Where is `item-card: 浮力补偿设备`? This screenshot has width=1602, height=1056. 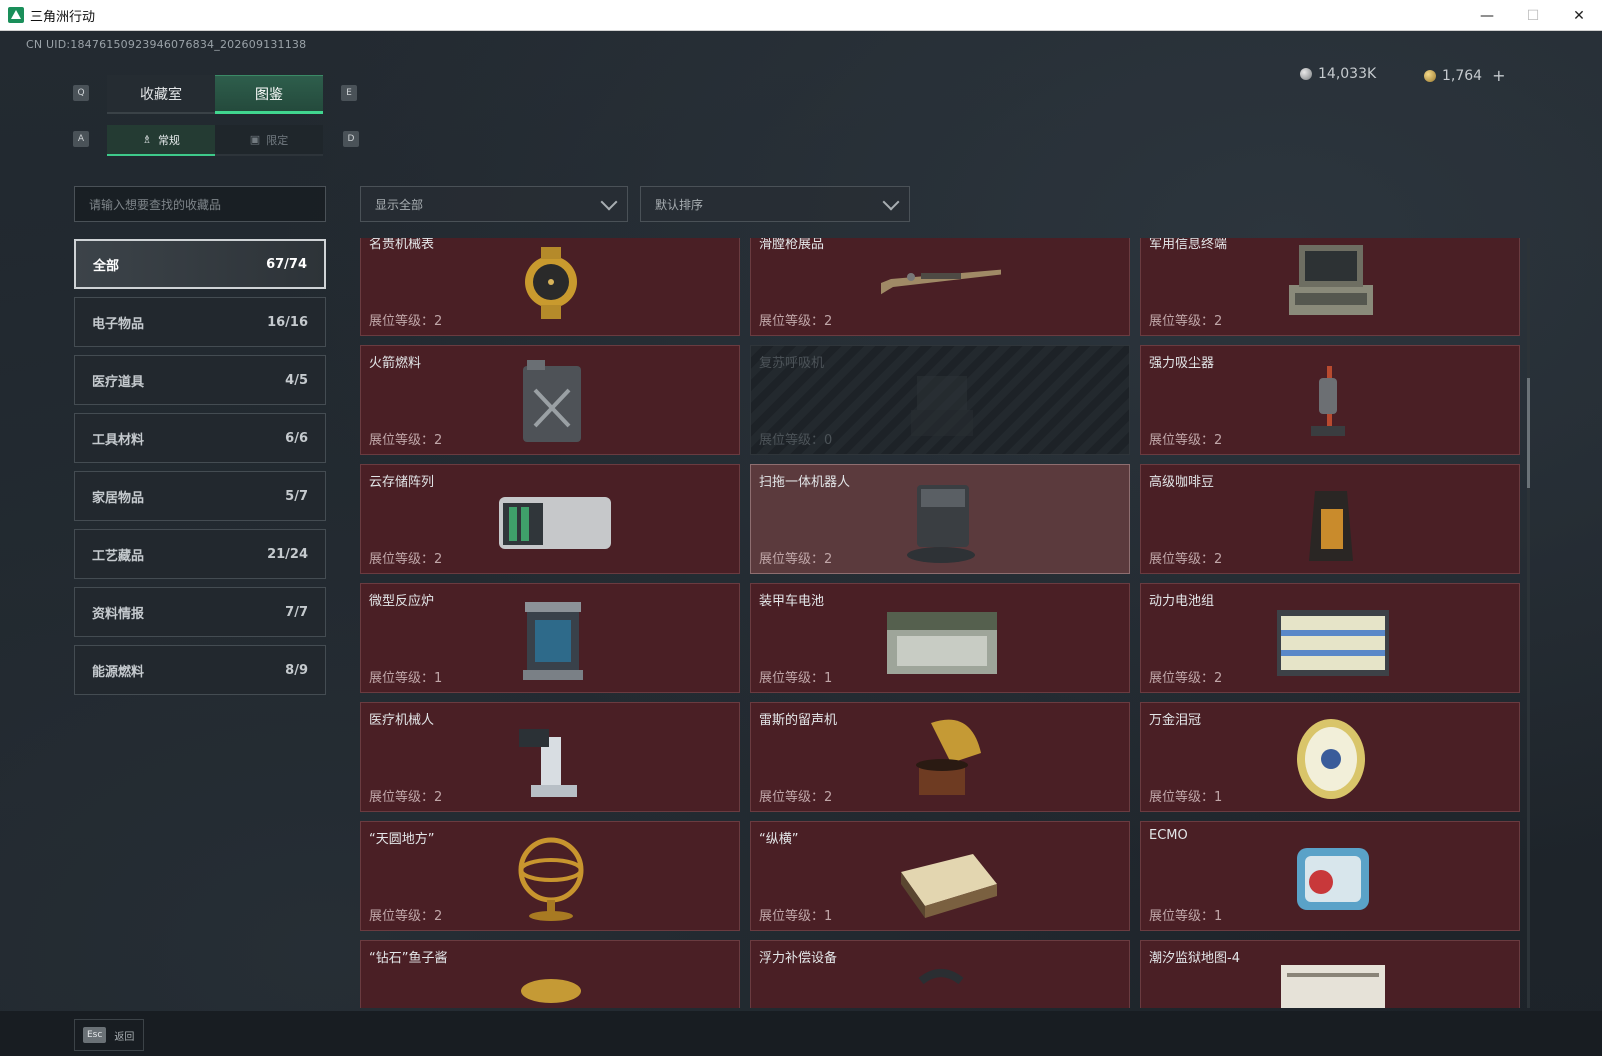 item-card: 浮力补偿设备 is located at coordinates (940, 974).